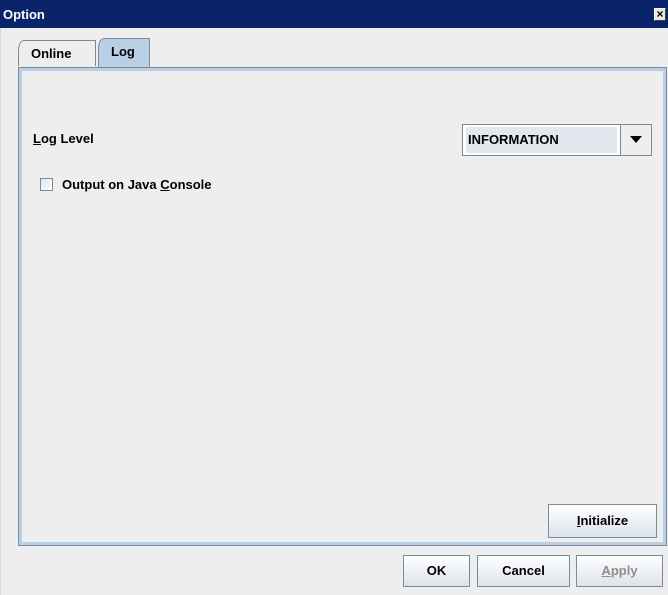  I want to click on output-java-console-checkbox, so click(46, 184).